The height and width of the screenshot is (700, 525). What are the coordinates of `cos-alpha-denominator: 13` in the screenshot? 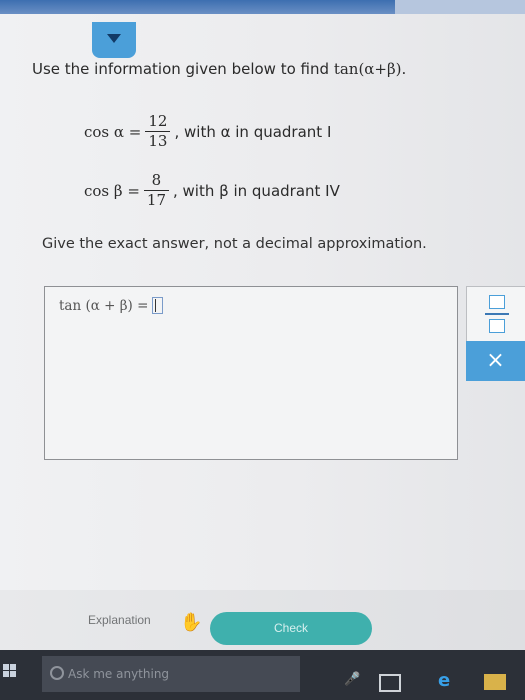 It's located at (158, 141).